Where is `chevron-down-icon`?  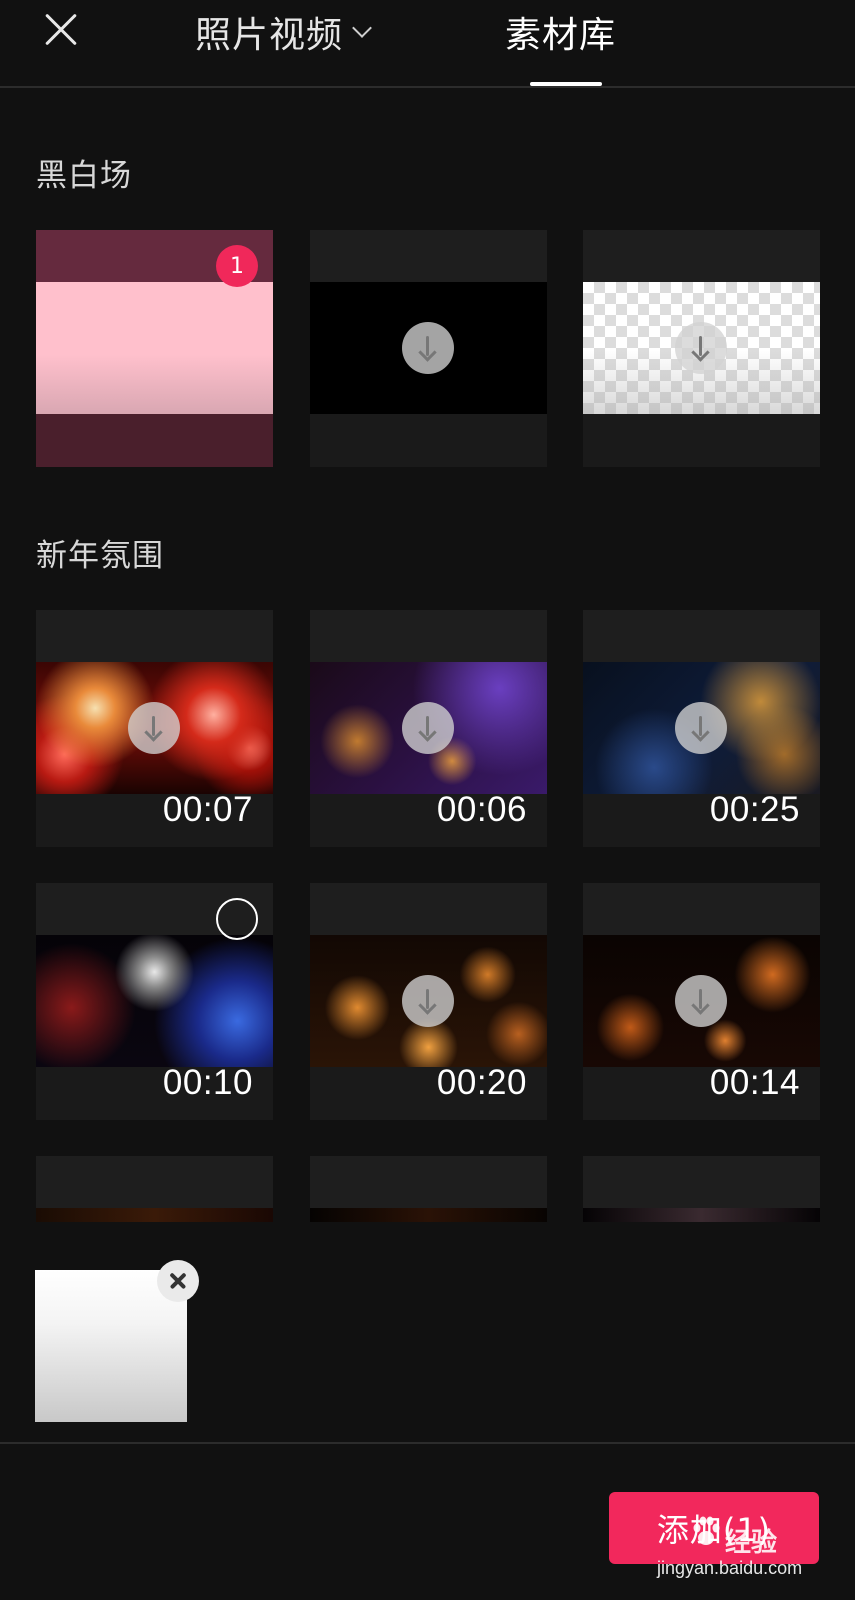
chevron-down-icon is located at coordinates (362, 28).